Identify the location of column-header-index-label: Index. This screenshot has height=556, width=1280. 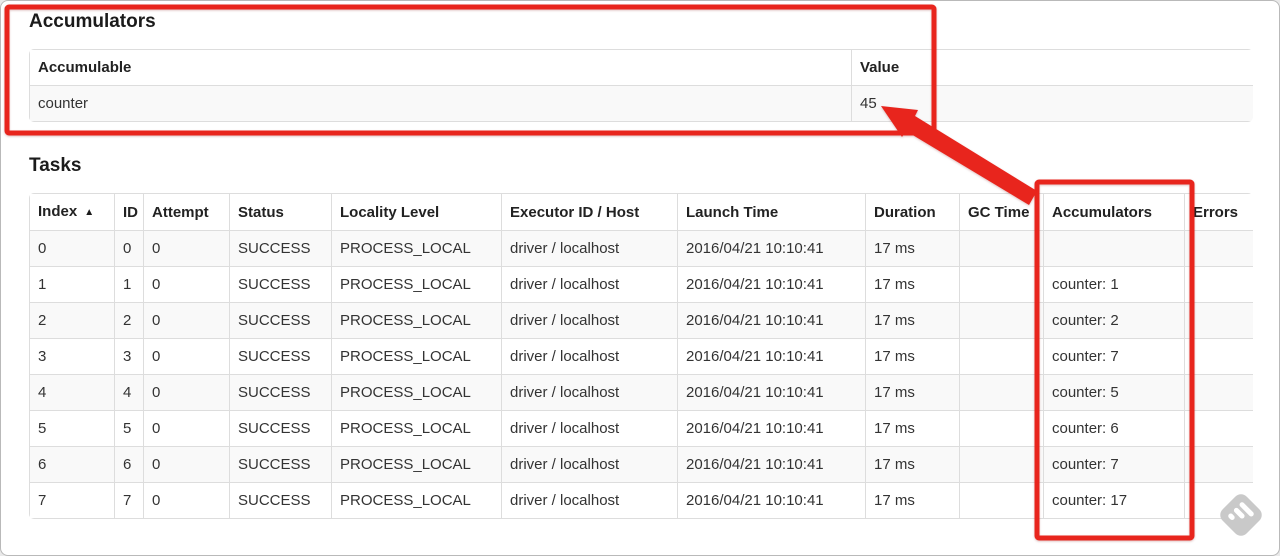
(58, 211).